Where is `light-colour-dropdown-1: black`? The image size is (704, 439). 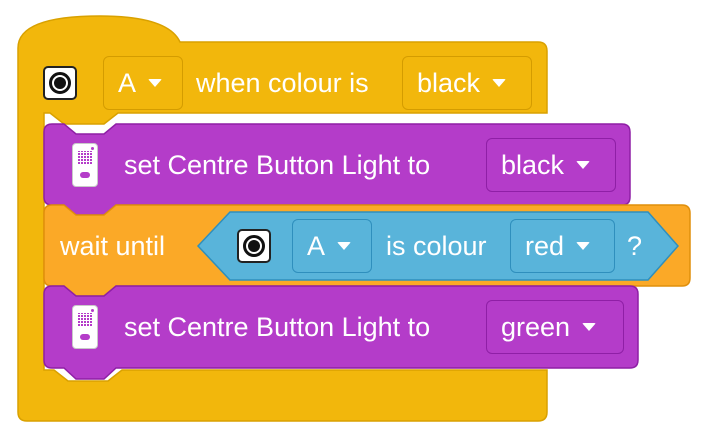
light-colour-dropdown-1: black is located at coordinates (551, 165).